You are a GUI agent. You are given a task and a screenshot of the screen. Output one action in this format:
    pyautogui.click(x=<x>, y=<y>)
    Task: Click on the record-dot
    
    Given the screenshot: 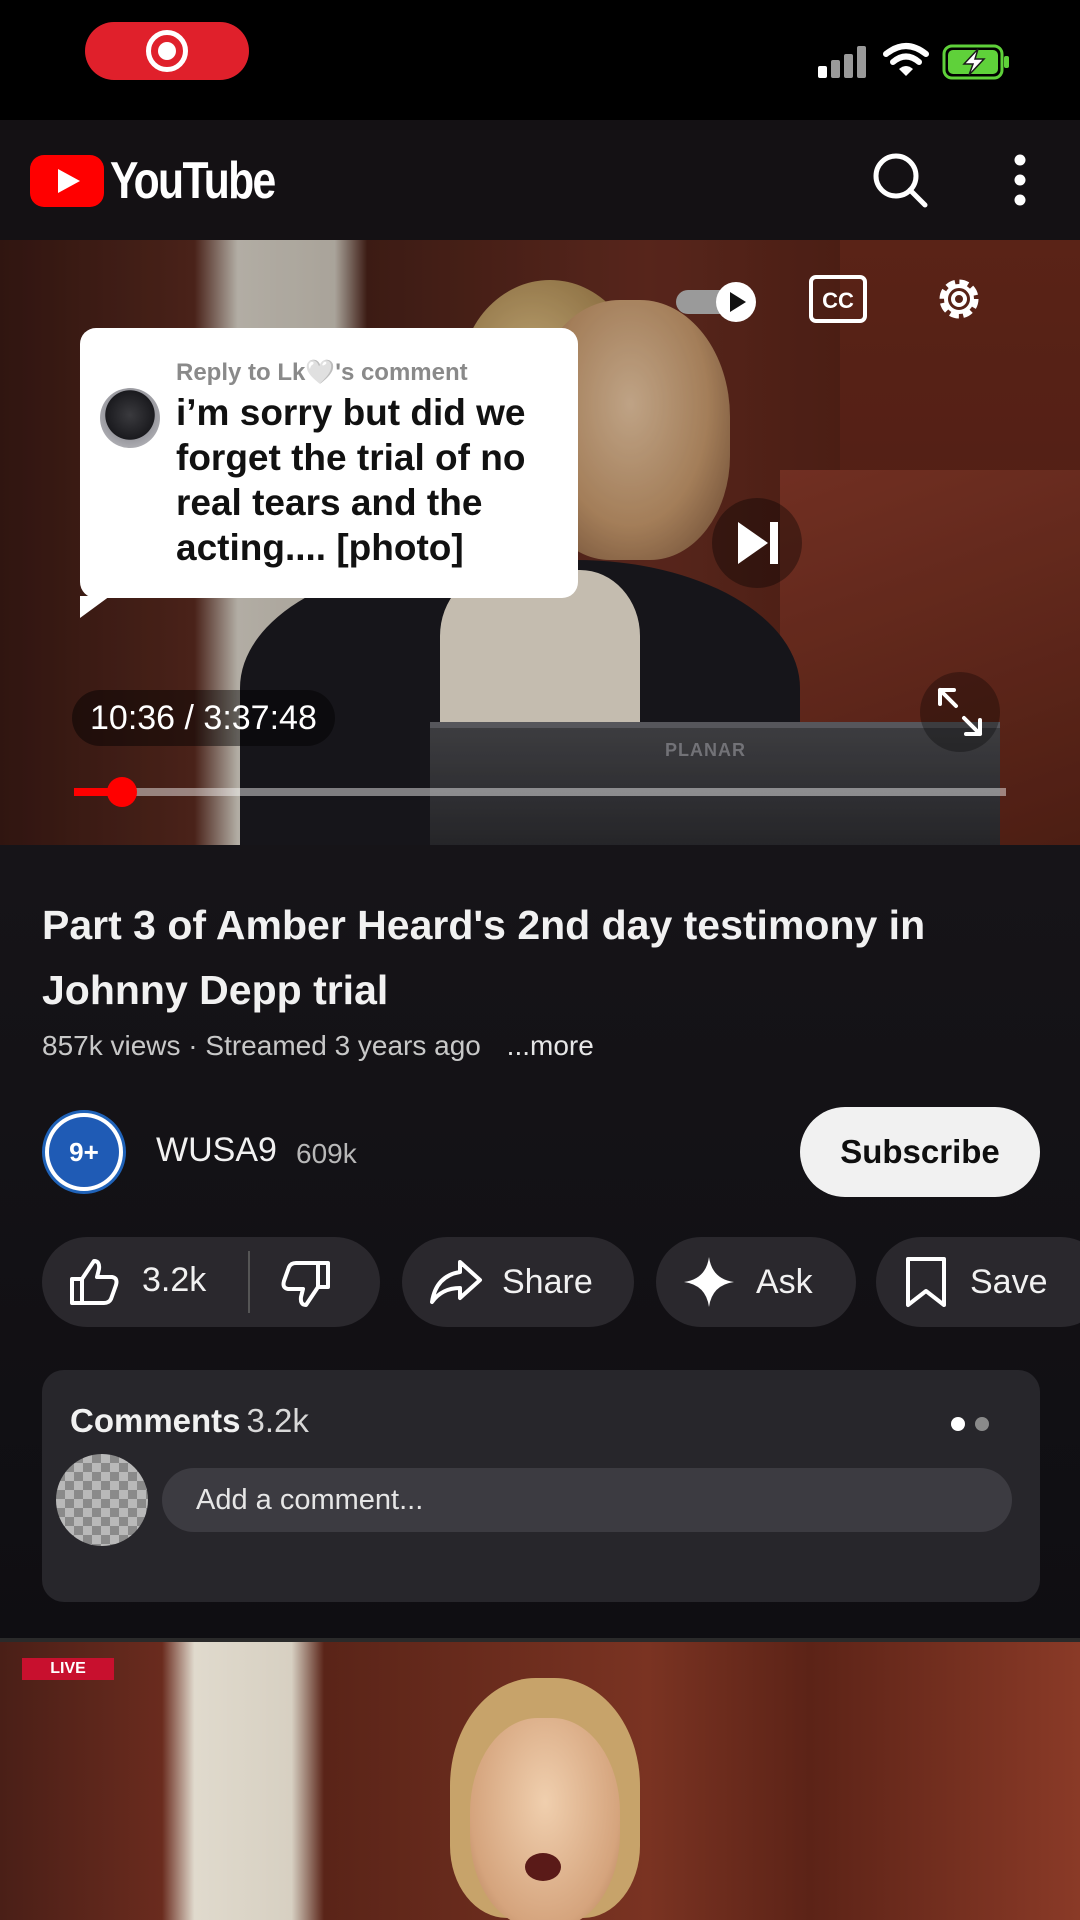 What is the action you would take?
    pyautogui.click(x=167, y=51)
    